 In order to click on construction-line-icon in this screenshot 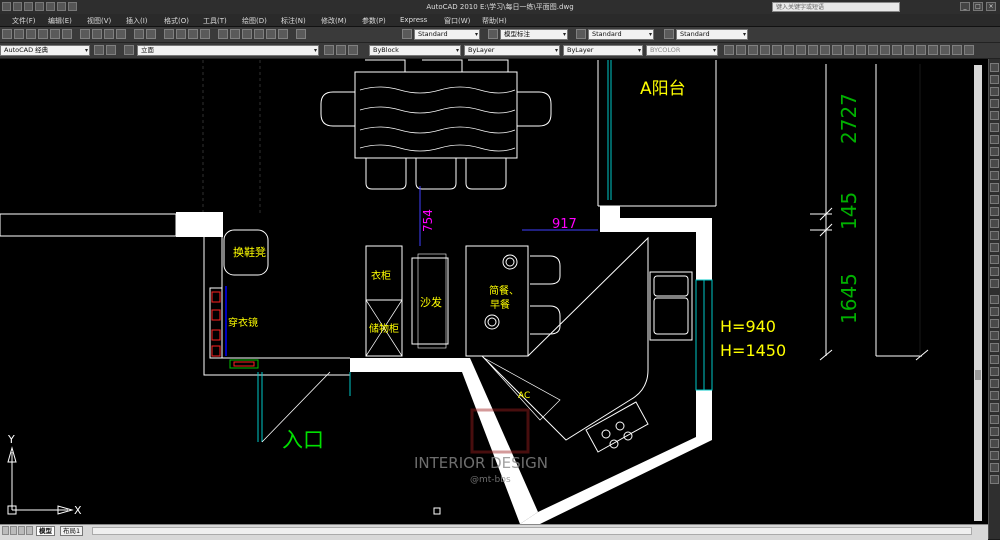, I will do `click(994, 79)`.